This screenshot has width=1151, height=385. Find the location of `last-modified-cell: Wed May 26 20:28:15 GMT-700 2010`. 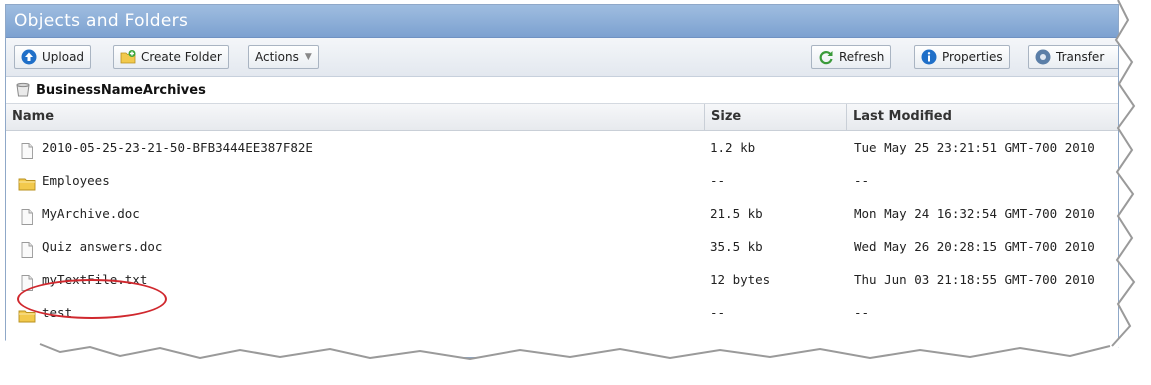

last-modified-cell: Wed May 26 20:28:15 GMT-700 2010 is located at coordinates (974, 246).